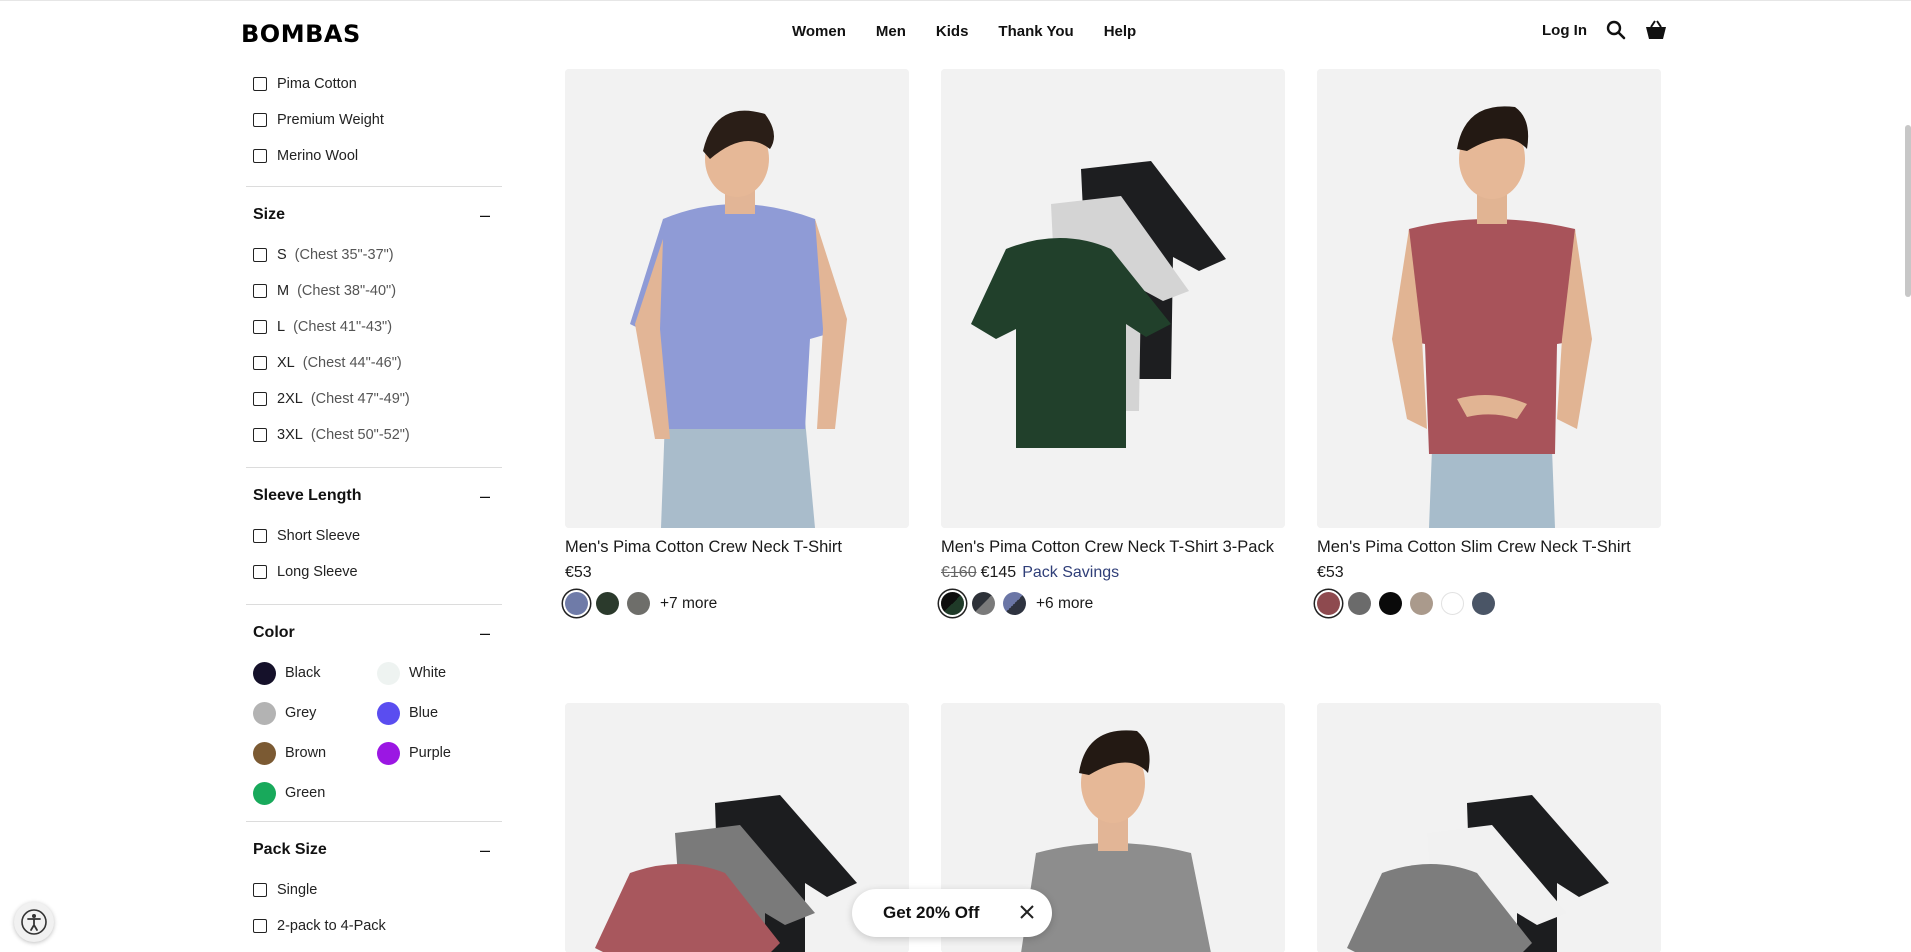 The width and height of the screenshot is (1911, 952). What do you see at coordinates (374, 120) in the screenshot?
I see `filter-premium-weight: Premium Weight` at bounding box center [374, 120].